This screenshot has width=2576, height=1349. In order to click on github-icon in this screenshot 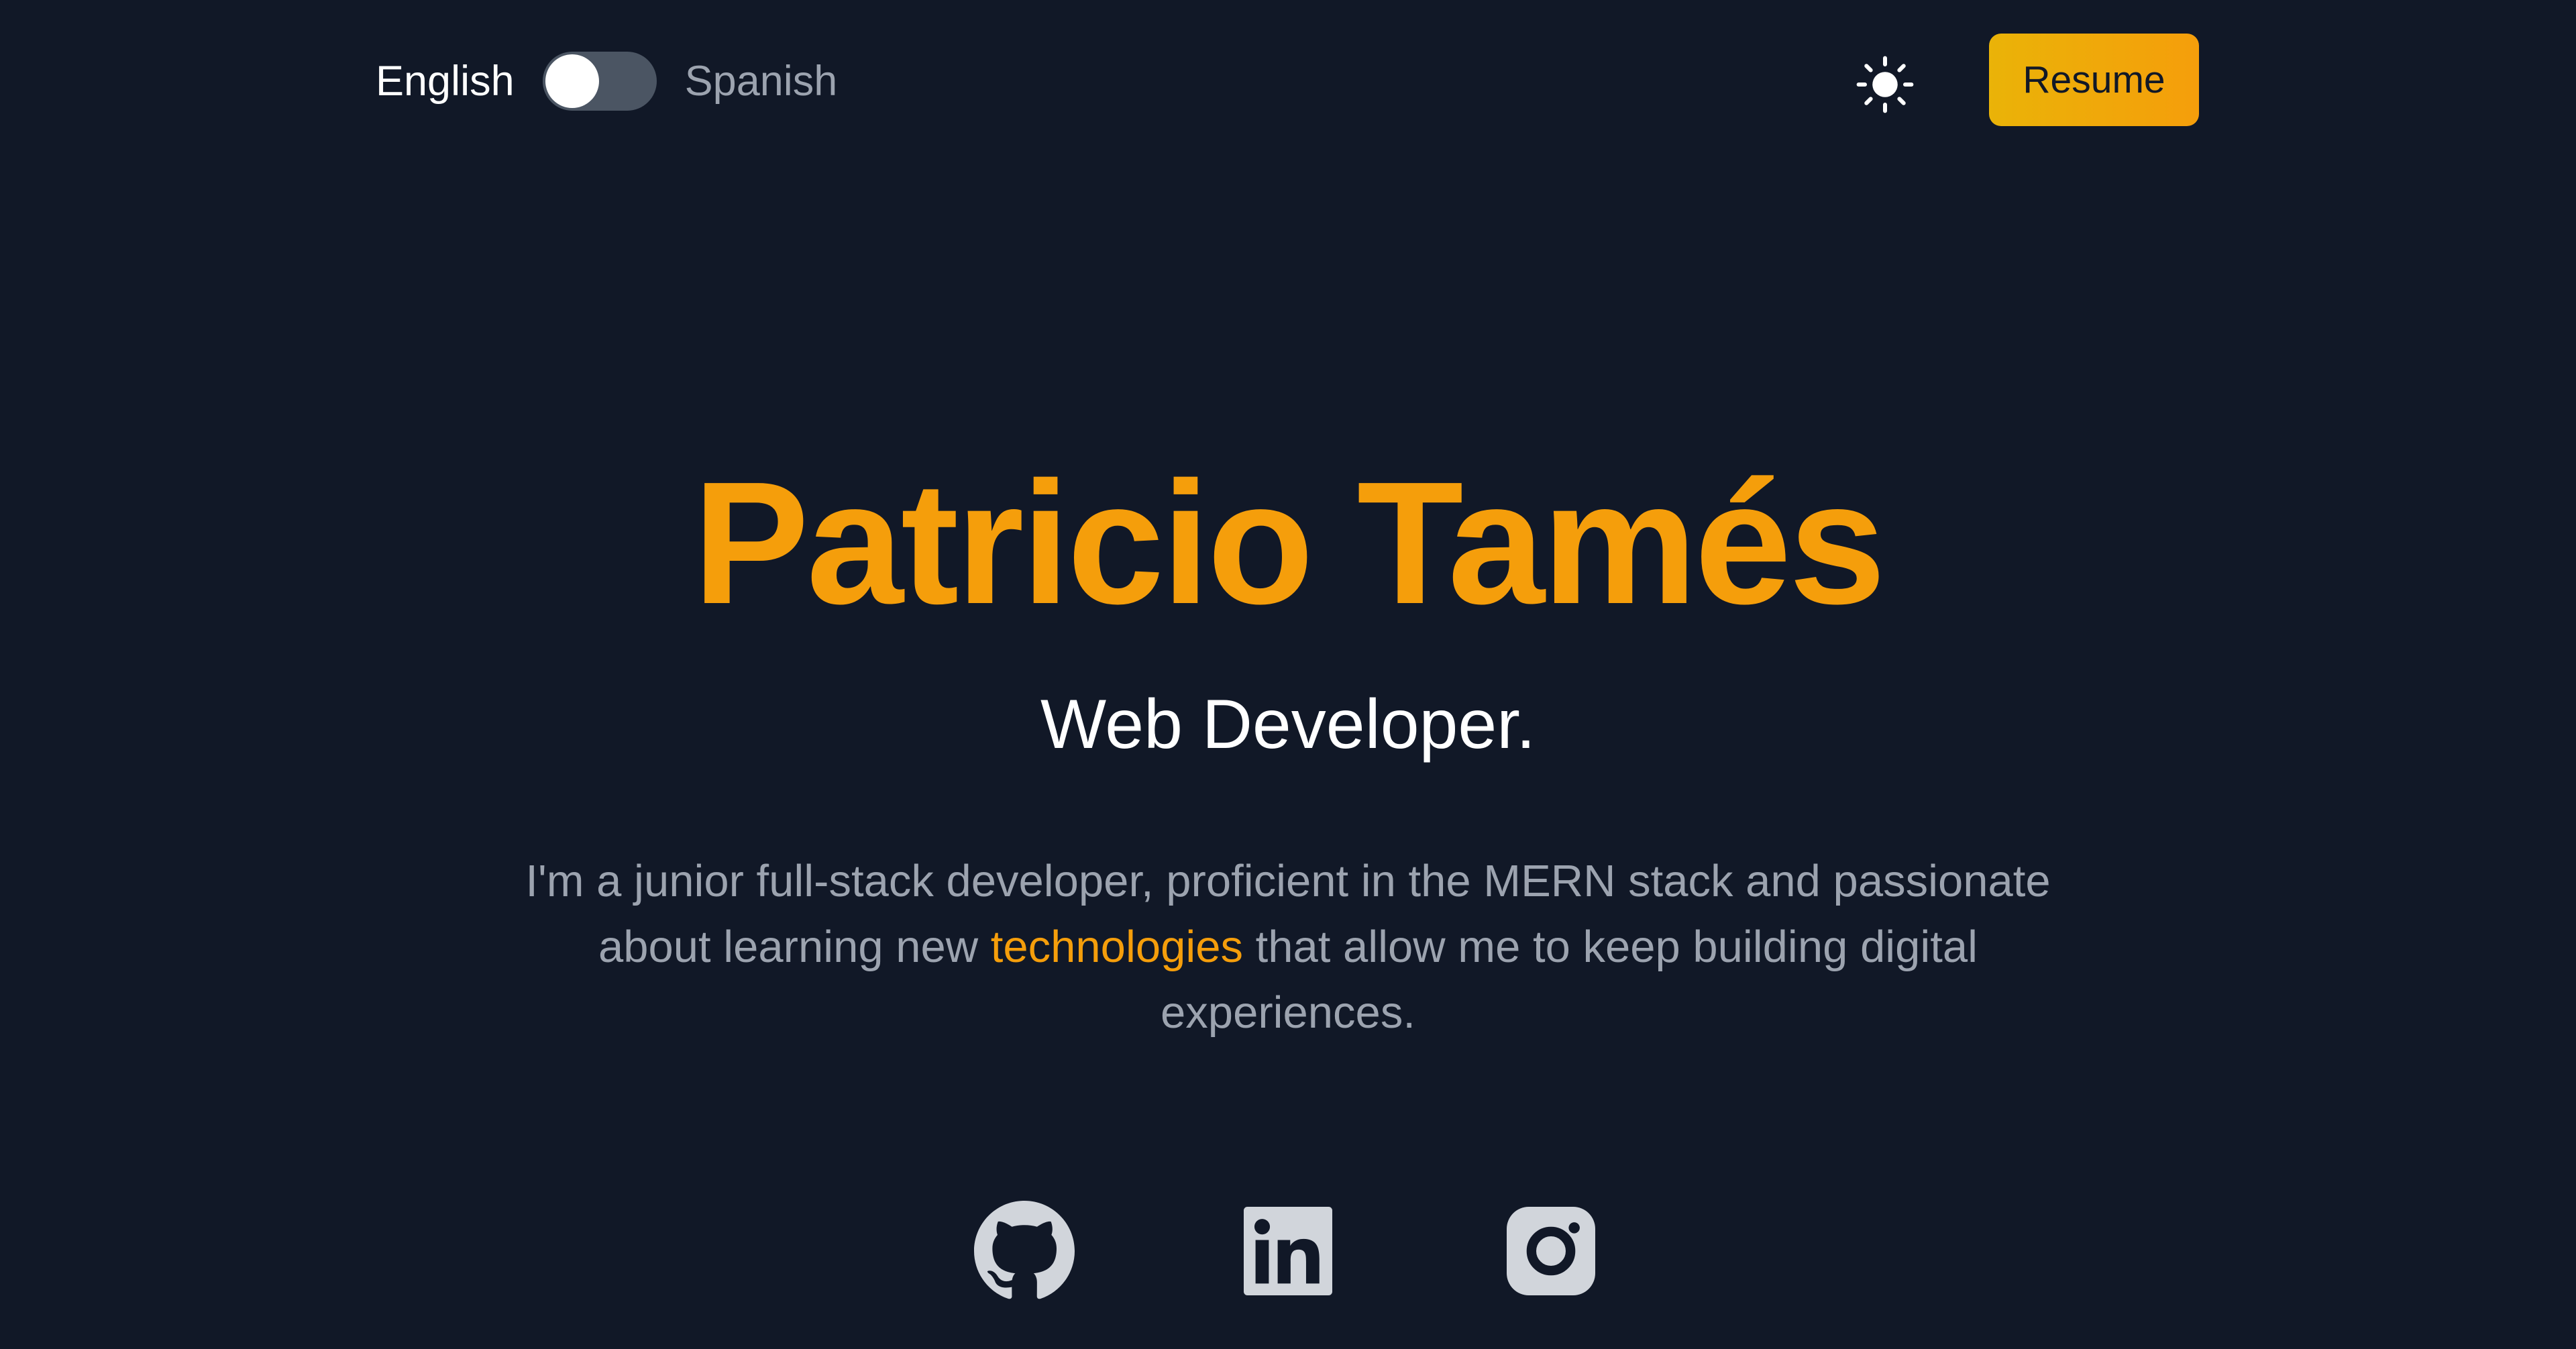, I will do `click(1024, 1250)`.